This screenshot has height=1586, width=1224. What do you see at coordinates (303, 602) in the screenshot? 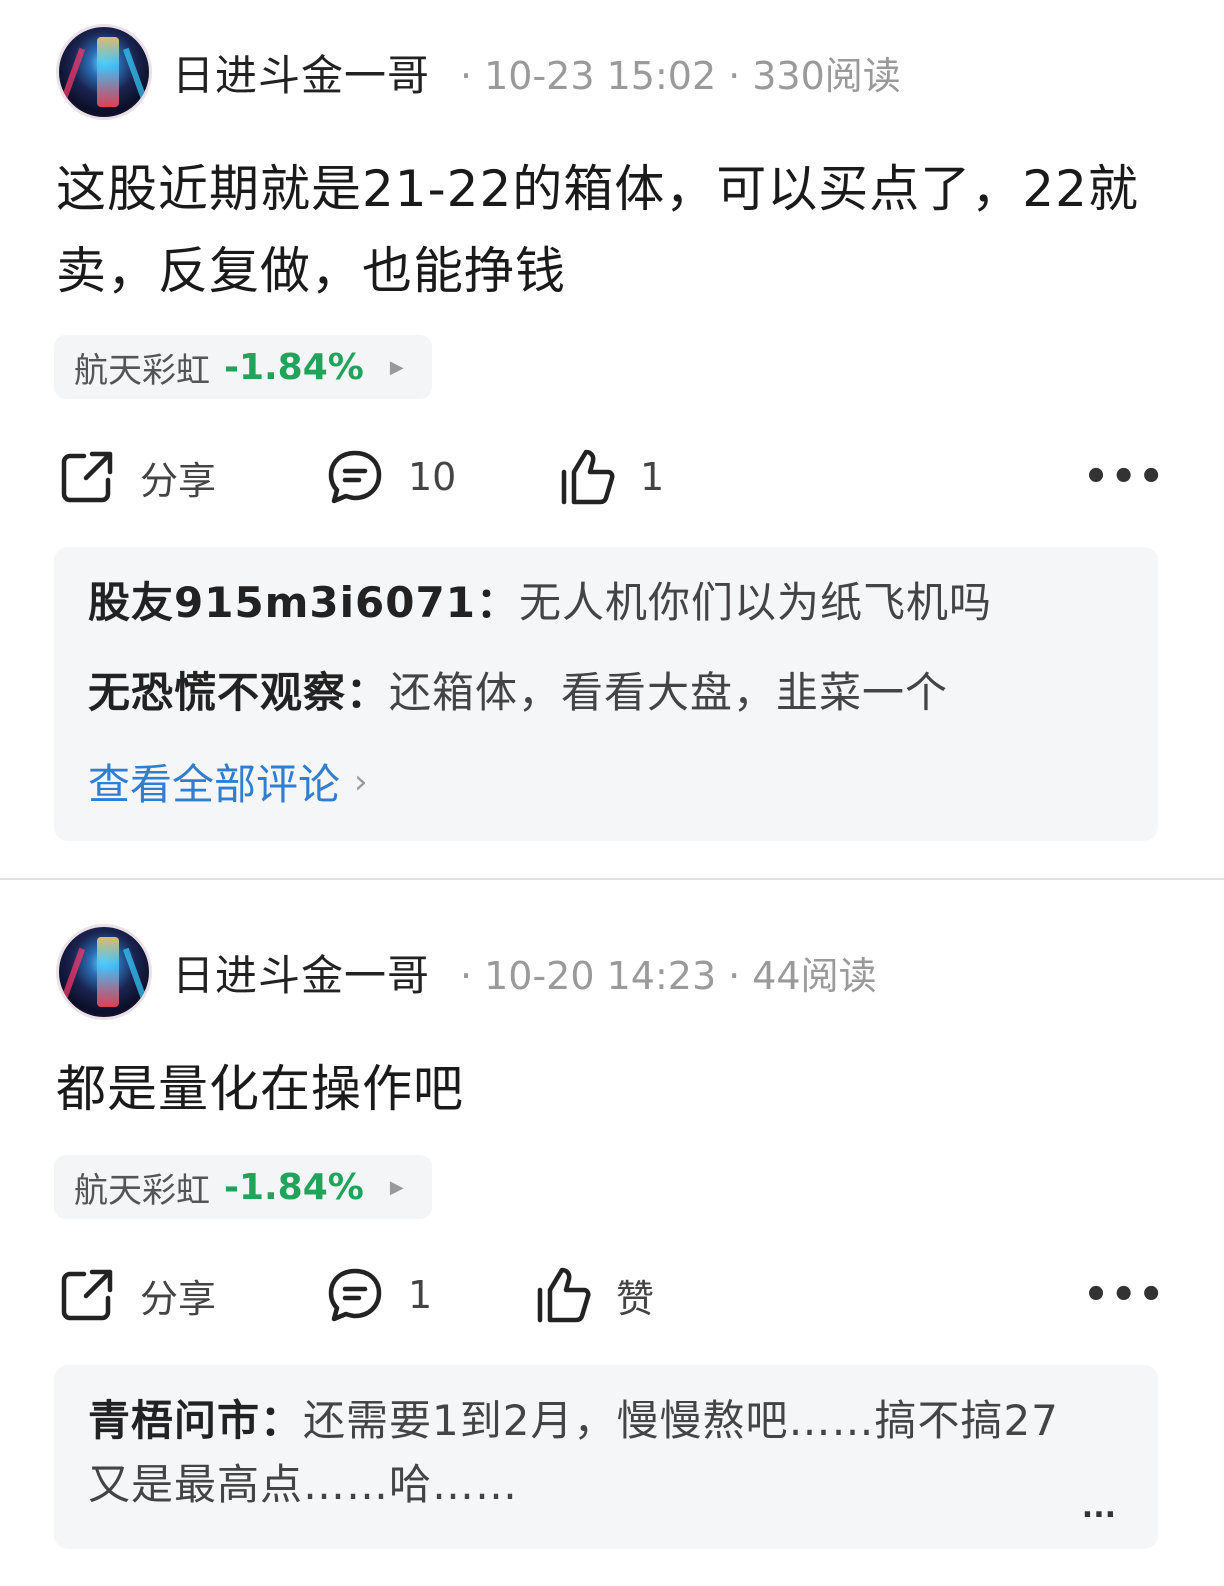
I see `comment-author: 股友915m3i6071：` at bounding box center [303, 602].